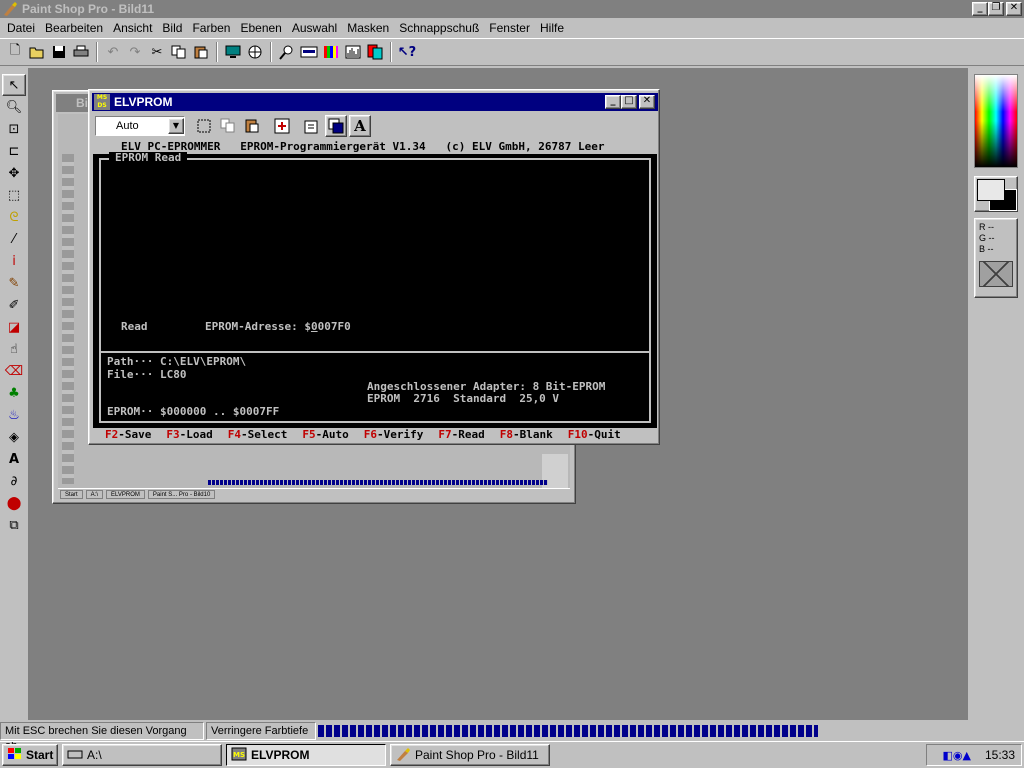 The width and height of the screenshot is (1024, 768). What do you see at coordinates (325, 435) in the screenshot?
I see `fkey-auto: F5-Auto` at bounding box center [325, 435].